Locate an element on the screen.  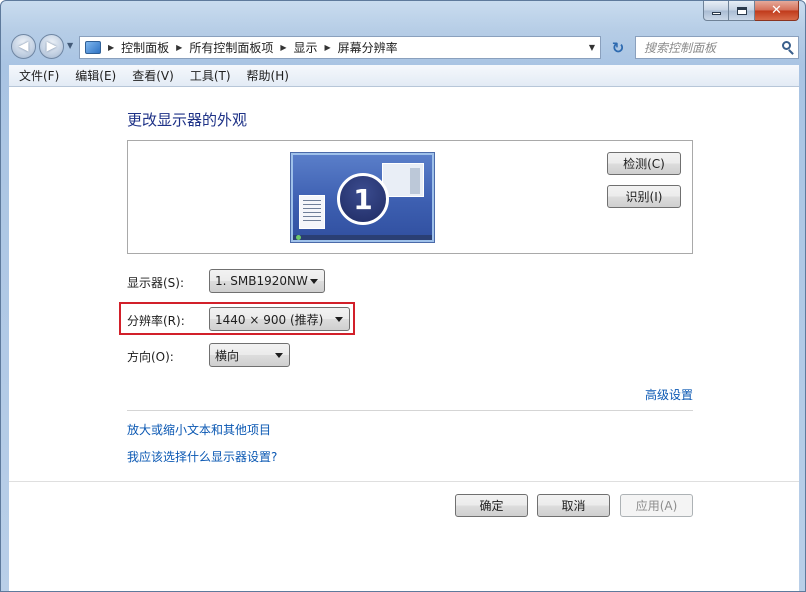
refresh-icon: ↻ is located at coordinates (618, 47).